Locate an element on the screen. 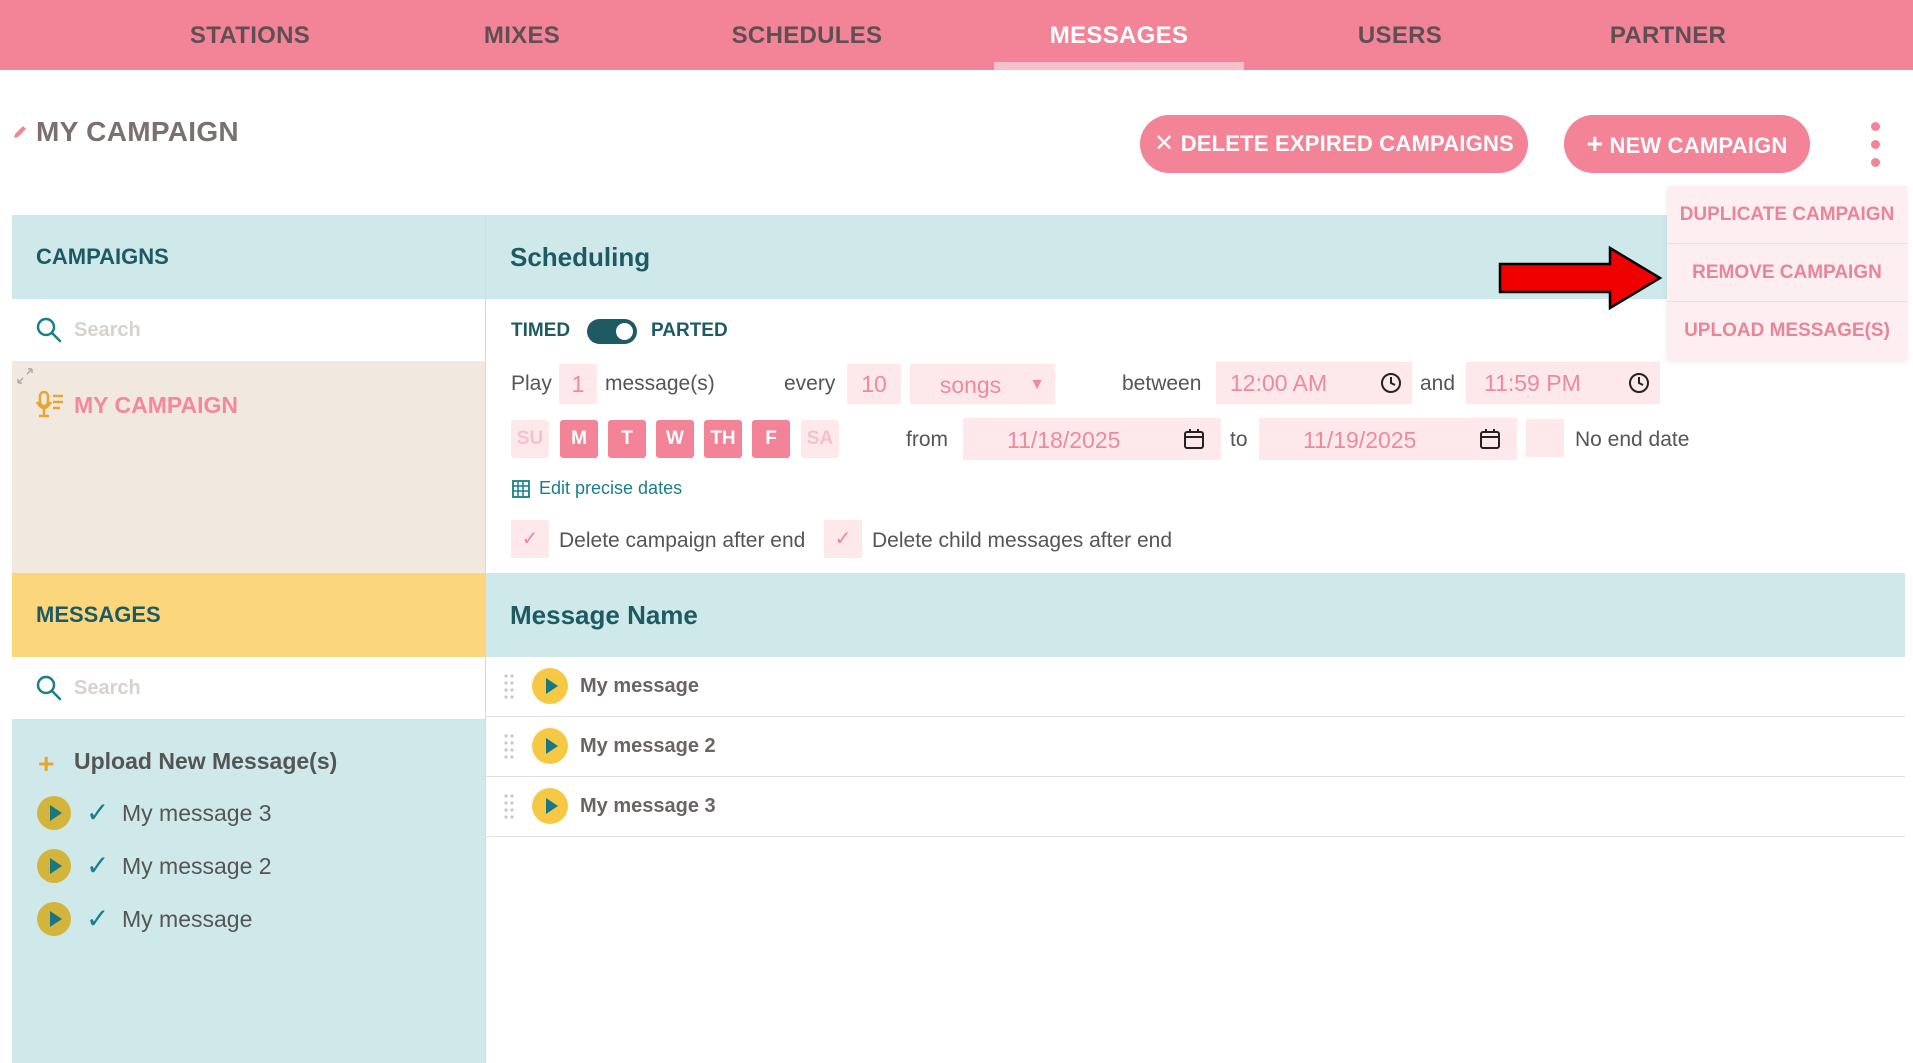  start-time-input: 12:00 AM is located at coordinates (1314, 383).